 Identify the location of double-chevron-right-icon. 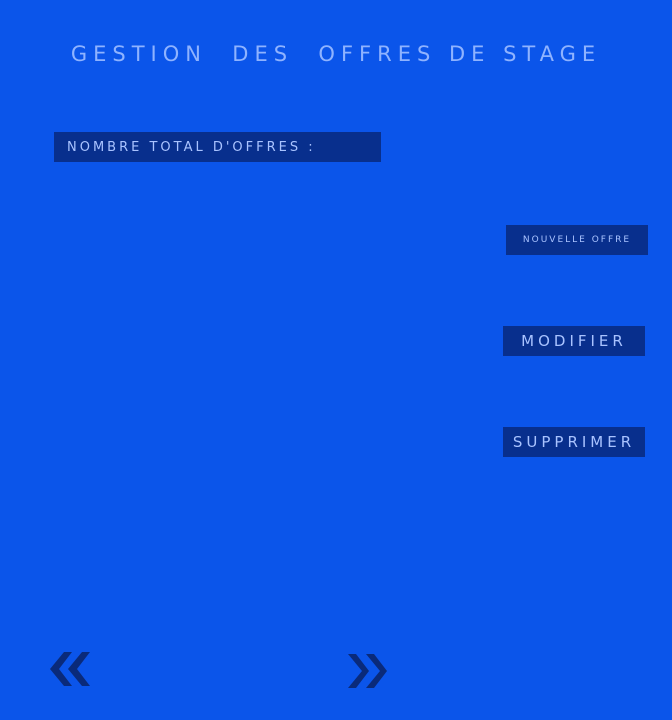
(367, 671).